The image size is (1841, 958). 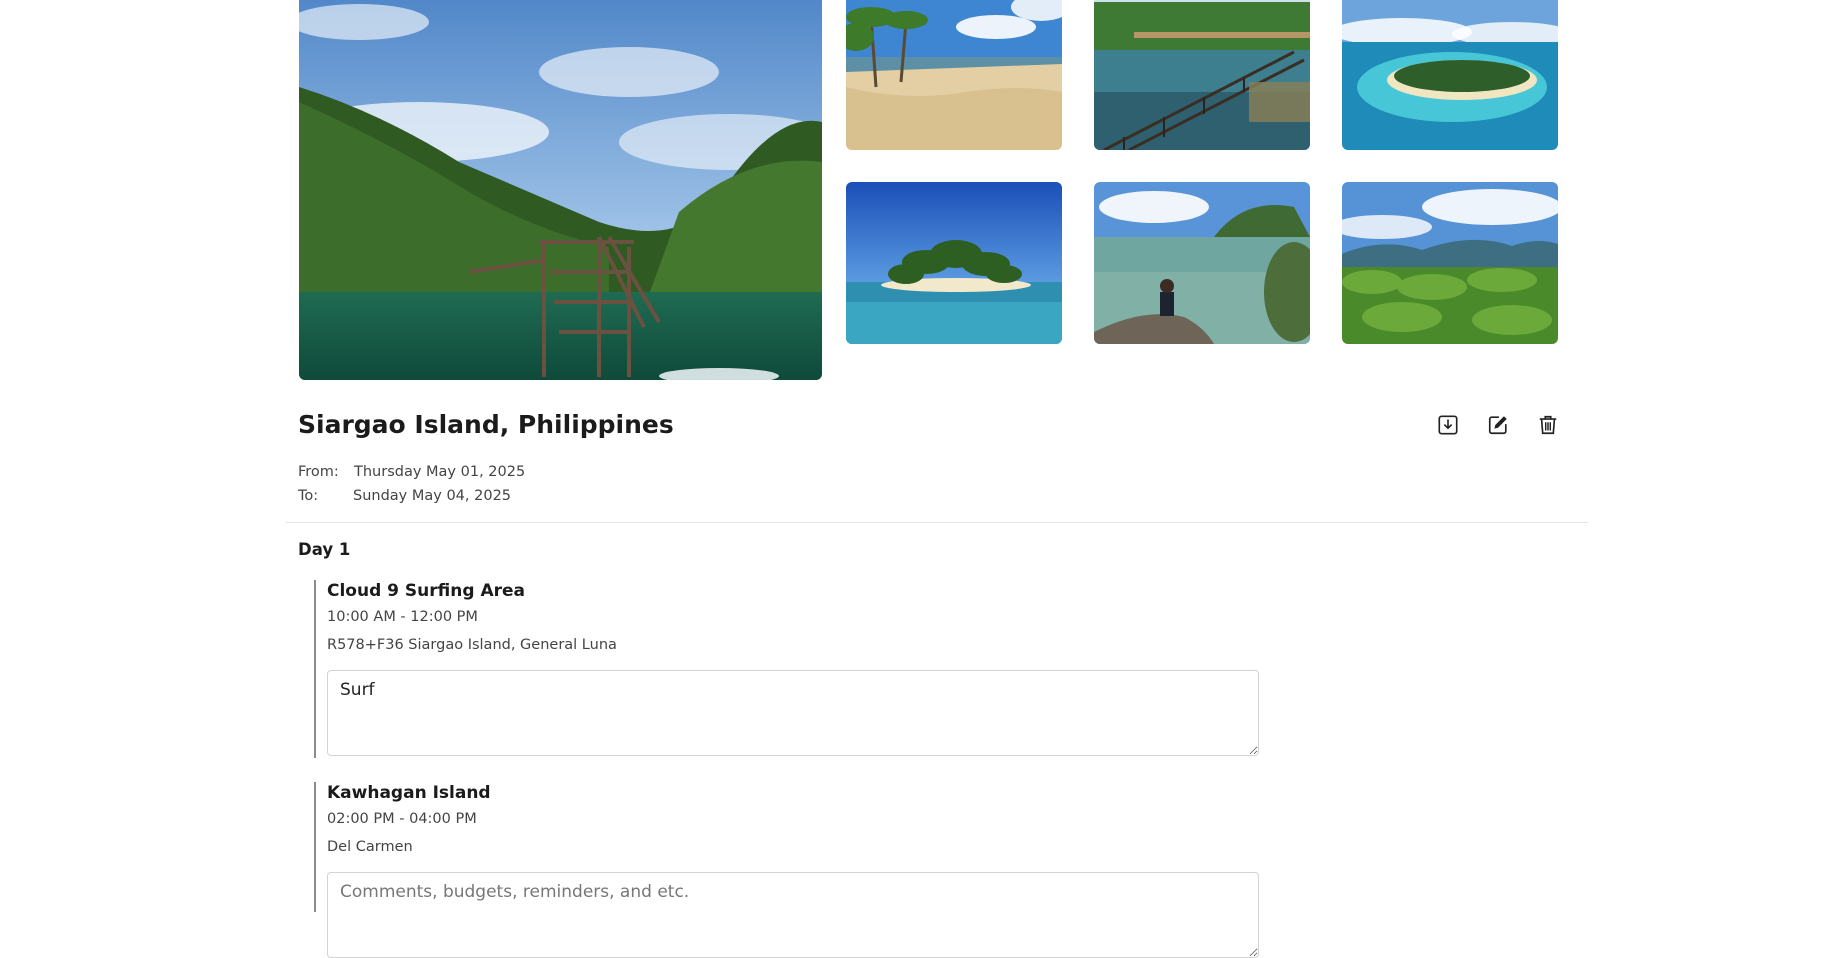 I want to click on to-label: To:, so click(x=308, y=496).